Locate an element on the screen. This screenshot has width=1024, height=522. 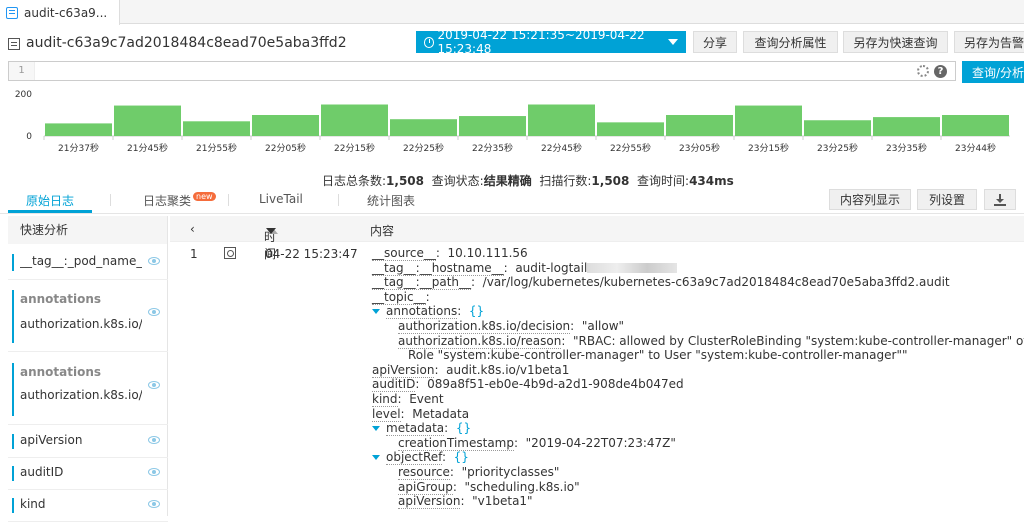
help-icon: ? is located at coordinates (940, 71).